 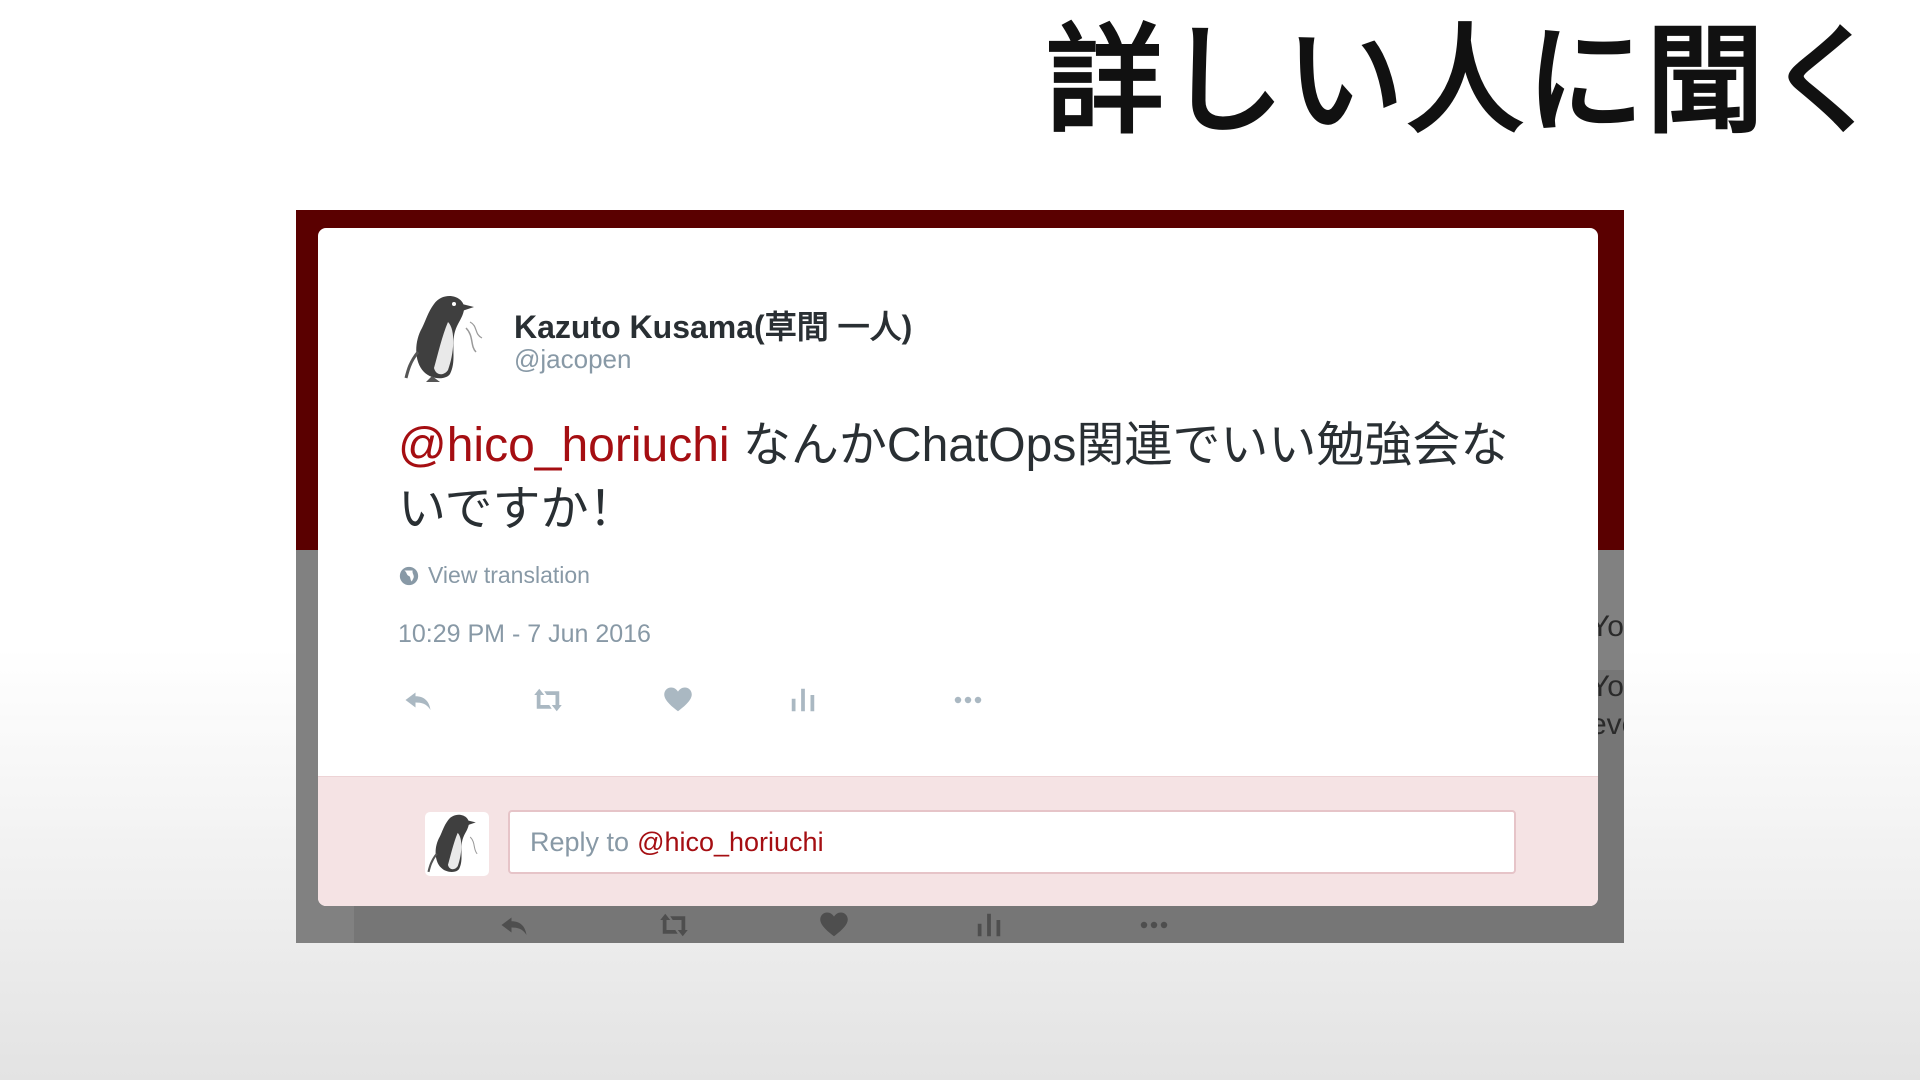 I want to click on reply-mention: @hico_horiuchi, so click(x=730, y=841).